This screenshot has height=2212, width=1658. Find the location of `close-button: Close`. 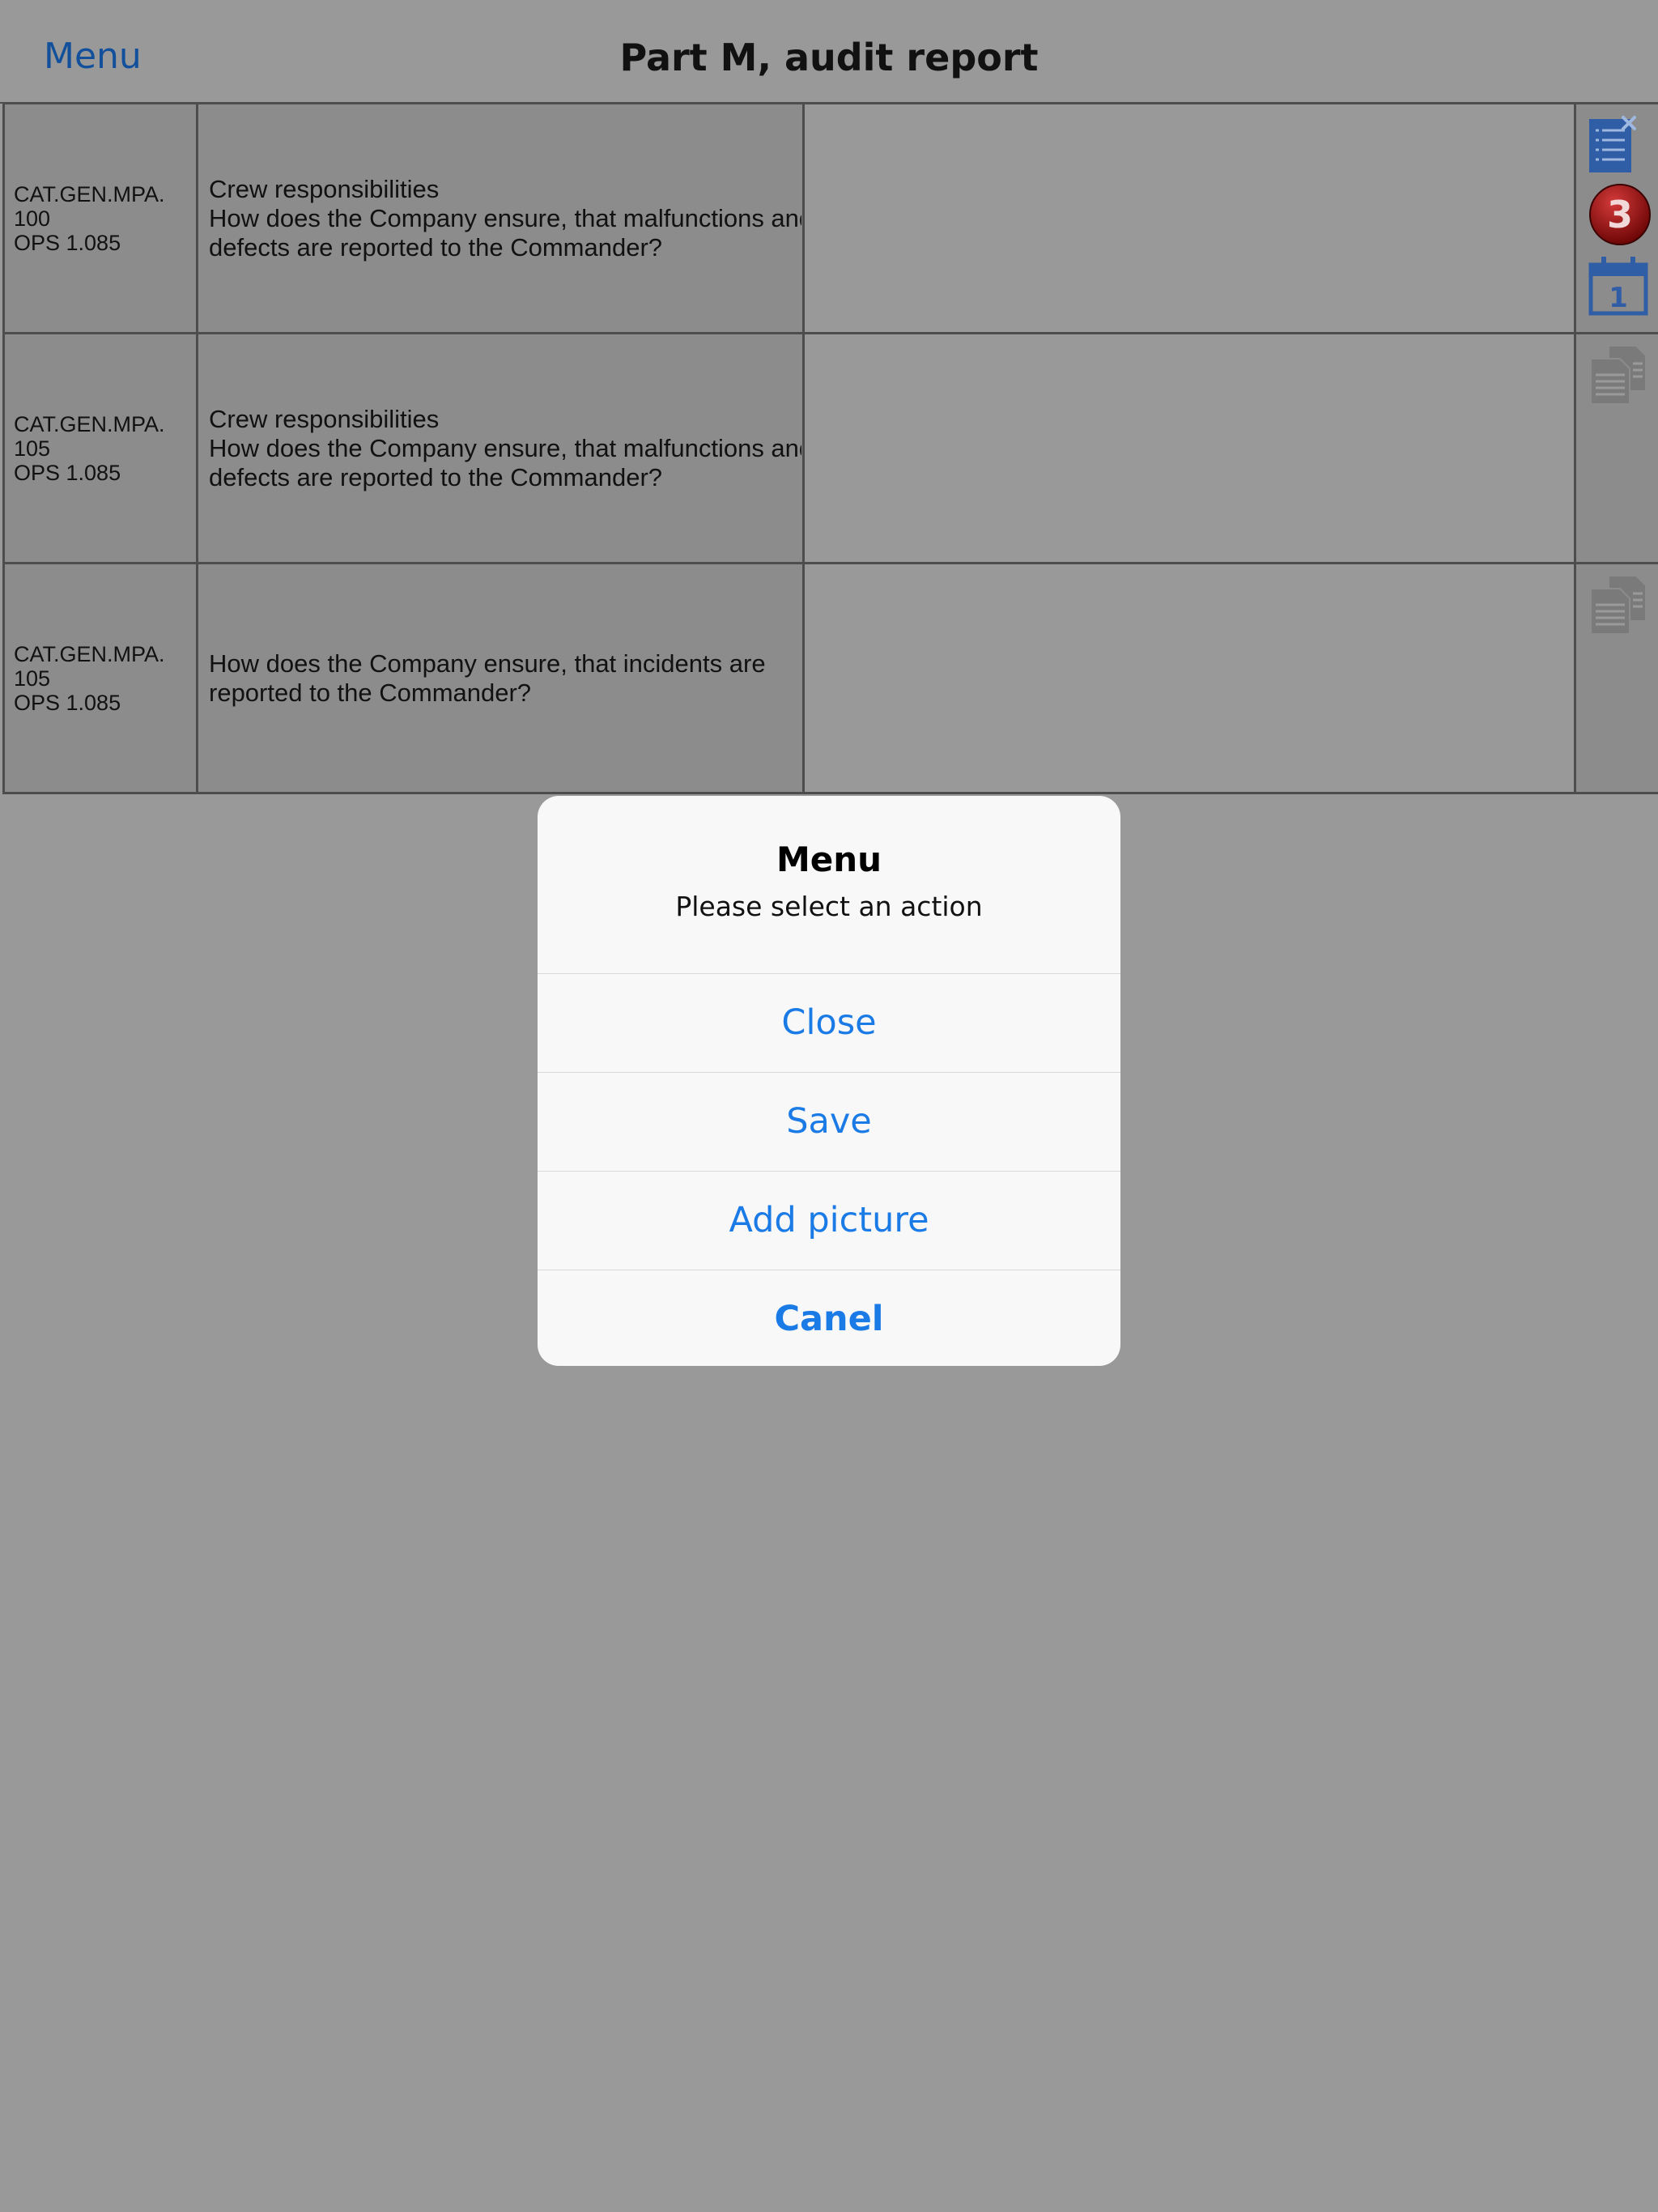

close-button: Close is located at coordinates (829, 1024).